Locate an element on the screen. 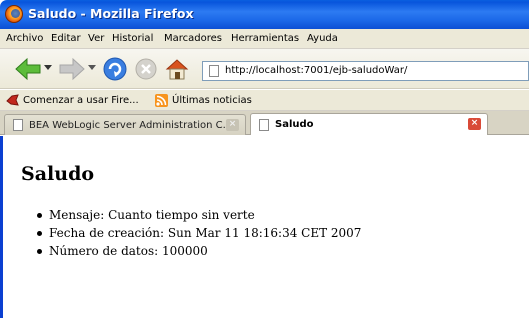 The image size is (529, 318). window-title: Saludo - Mozilla Firefox is located at coordinates (111, 13).